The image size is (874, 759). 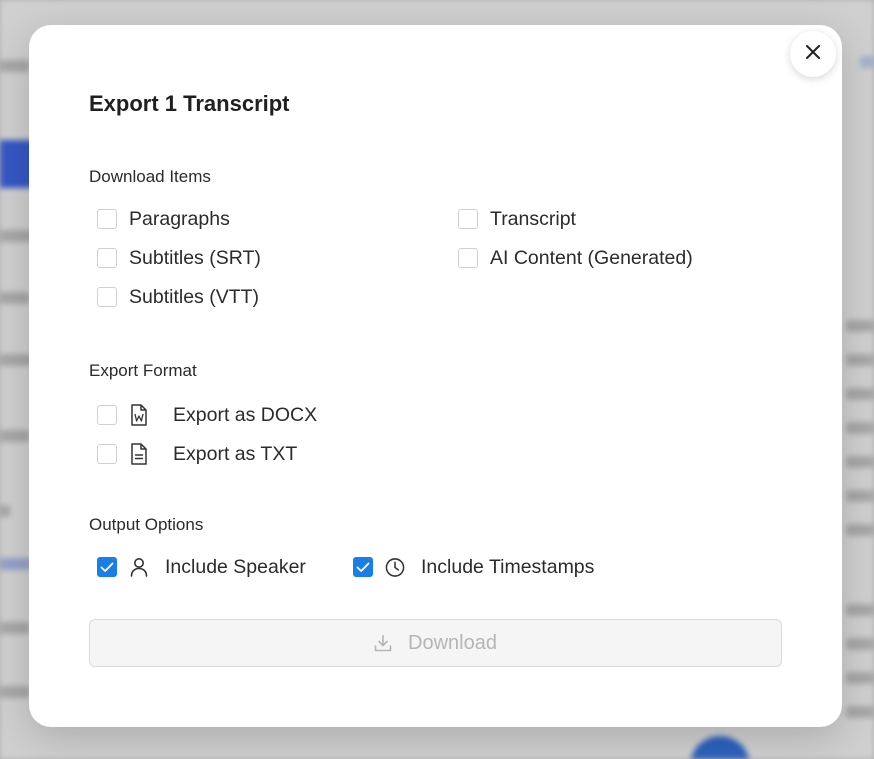 What do you see at coordinates (235, 453) in the screenshot?
I see `option-label: Export as TXT` at bounding box center [235, 453].